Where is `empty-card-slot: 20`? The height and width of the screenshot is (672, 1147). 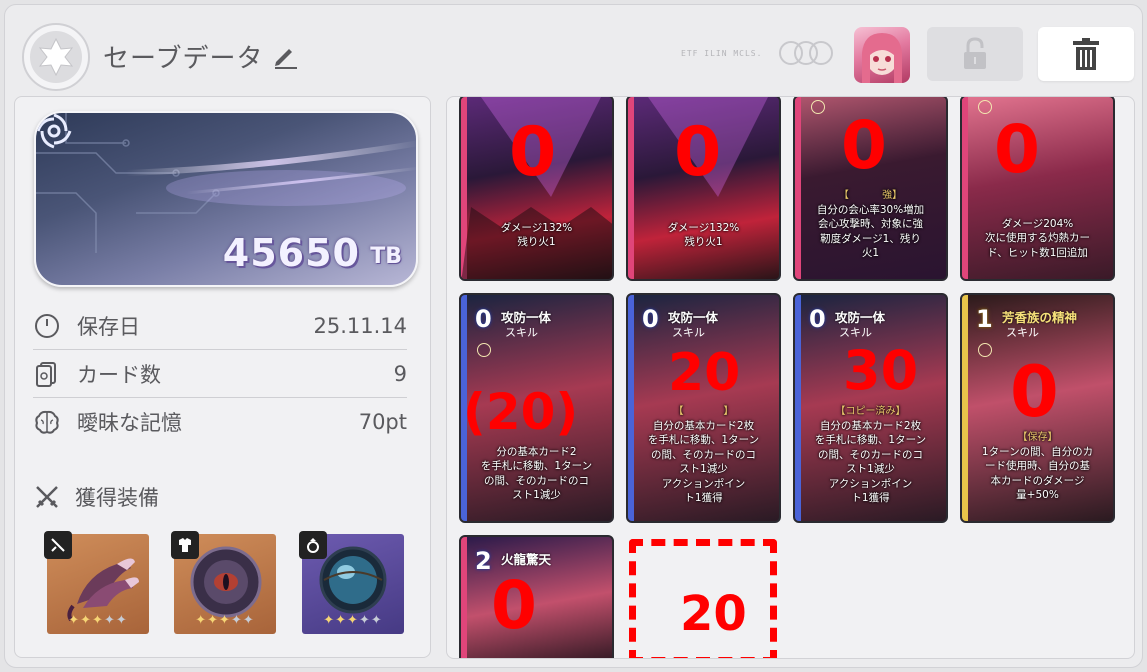
empty-card-slot: 20 is located at coordinates (703, 598).